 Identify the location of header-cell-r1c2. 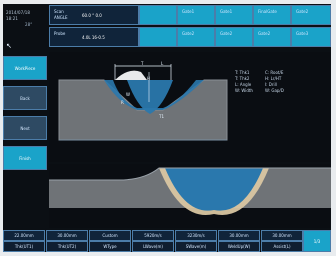
(158, 15).